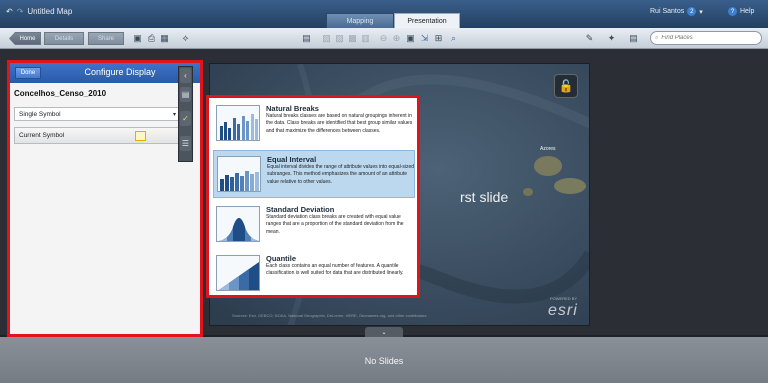 The image size is (768, 383). What do you see at coordinates (20, 11) in the screenshot?
I see `redo-icon: ↷` at bounding box center [20, 11].